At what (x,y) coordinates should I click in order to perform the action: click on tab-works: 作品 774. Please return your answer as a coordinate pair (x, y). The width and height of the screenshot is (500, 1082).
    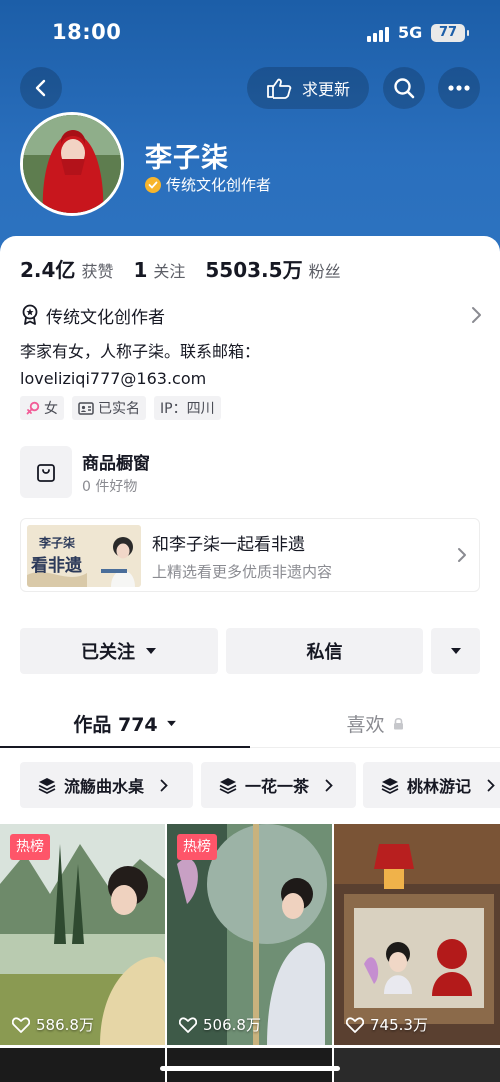
    Looking at the image, I should click on (125, 723).